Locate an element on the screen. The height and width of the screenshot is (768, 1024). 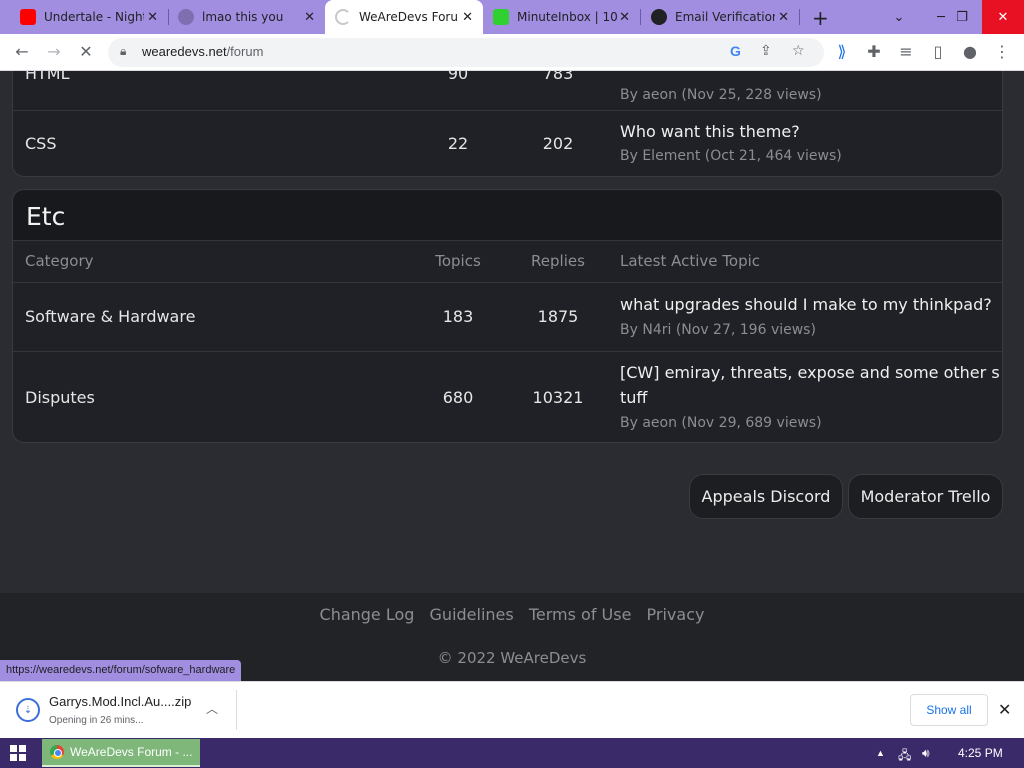
share-icon: ⇪ is located at coordinates (766, 51).